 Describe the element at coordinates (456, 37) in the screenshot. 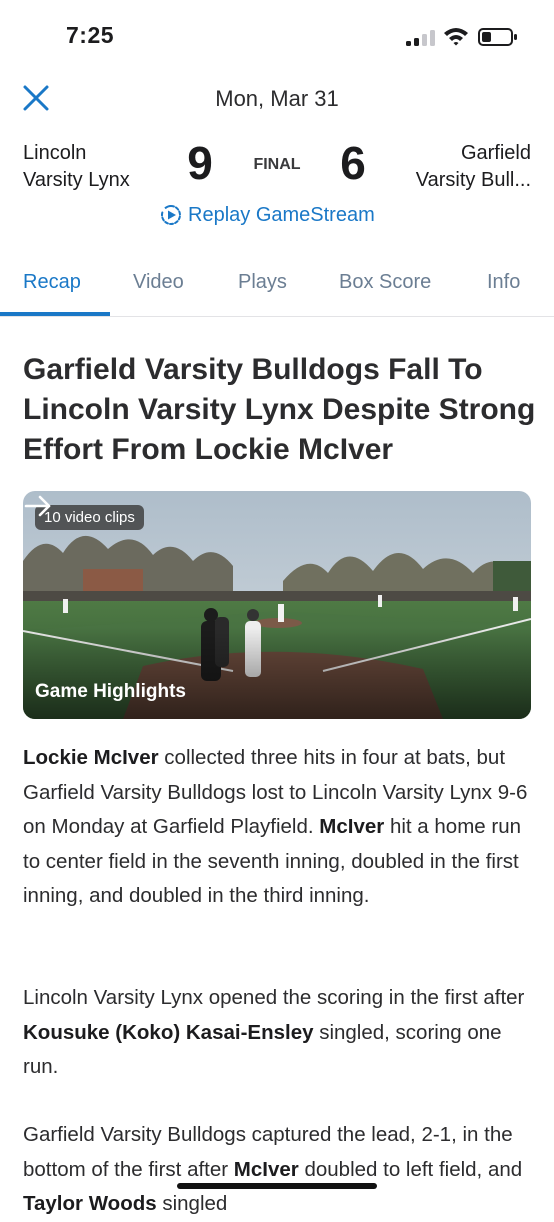

I see `wifi-icon` at that location.